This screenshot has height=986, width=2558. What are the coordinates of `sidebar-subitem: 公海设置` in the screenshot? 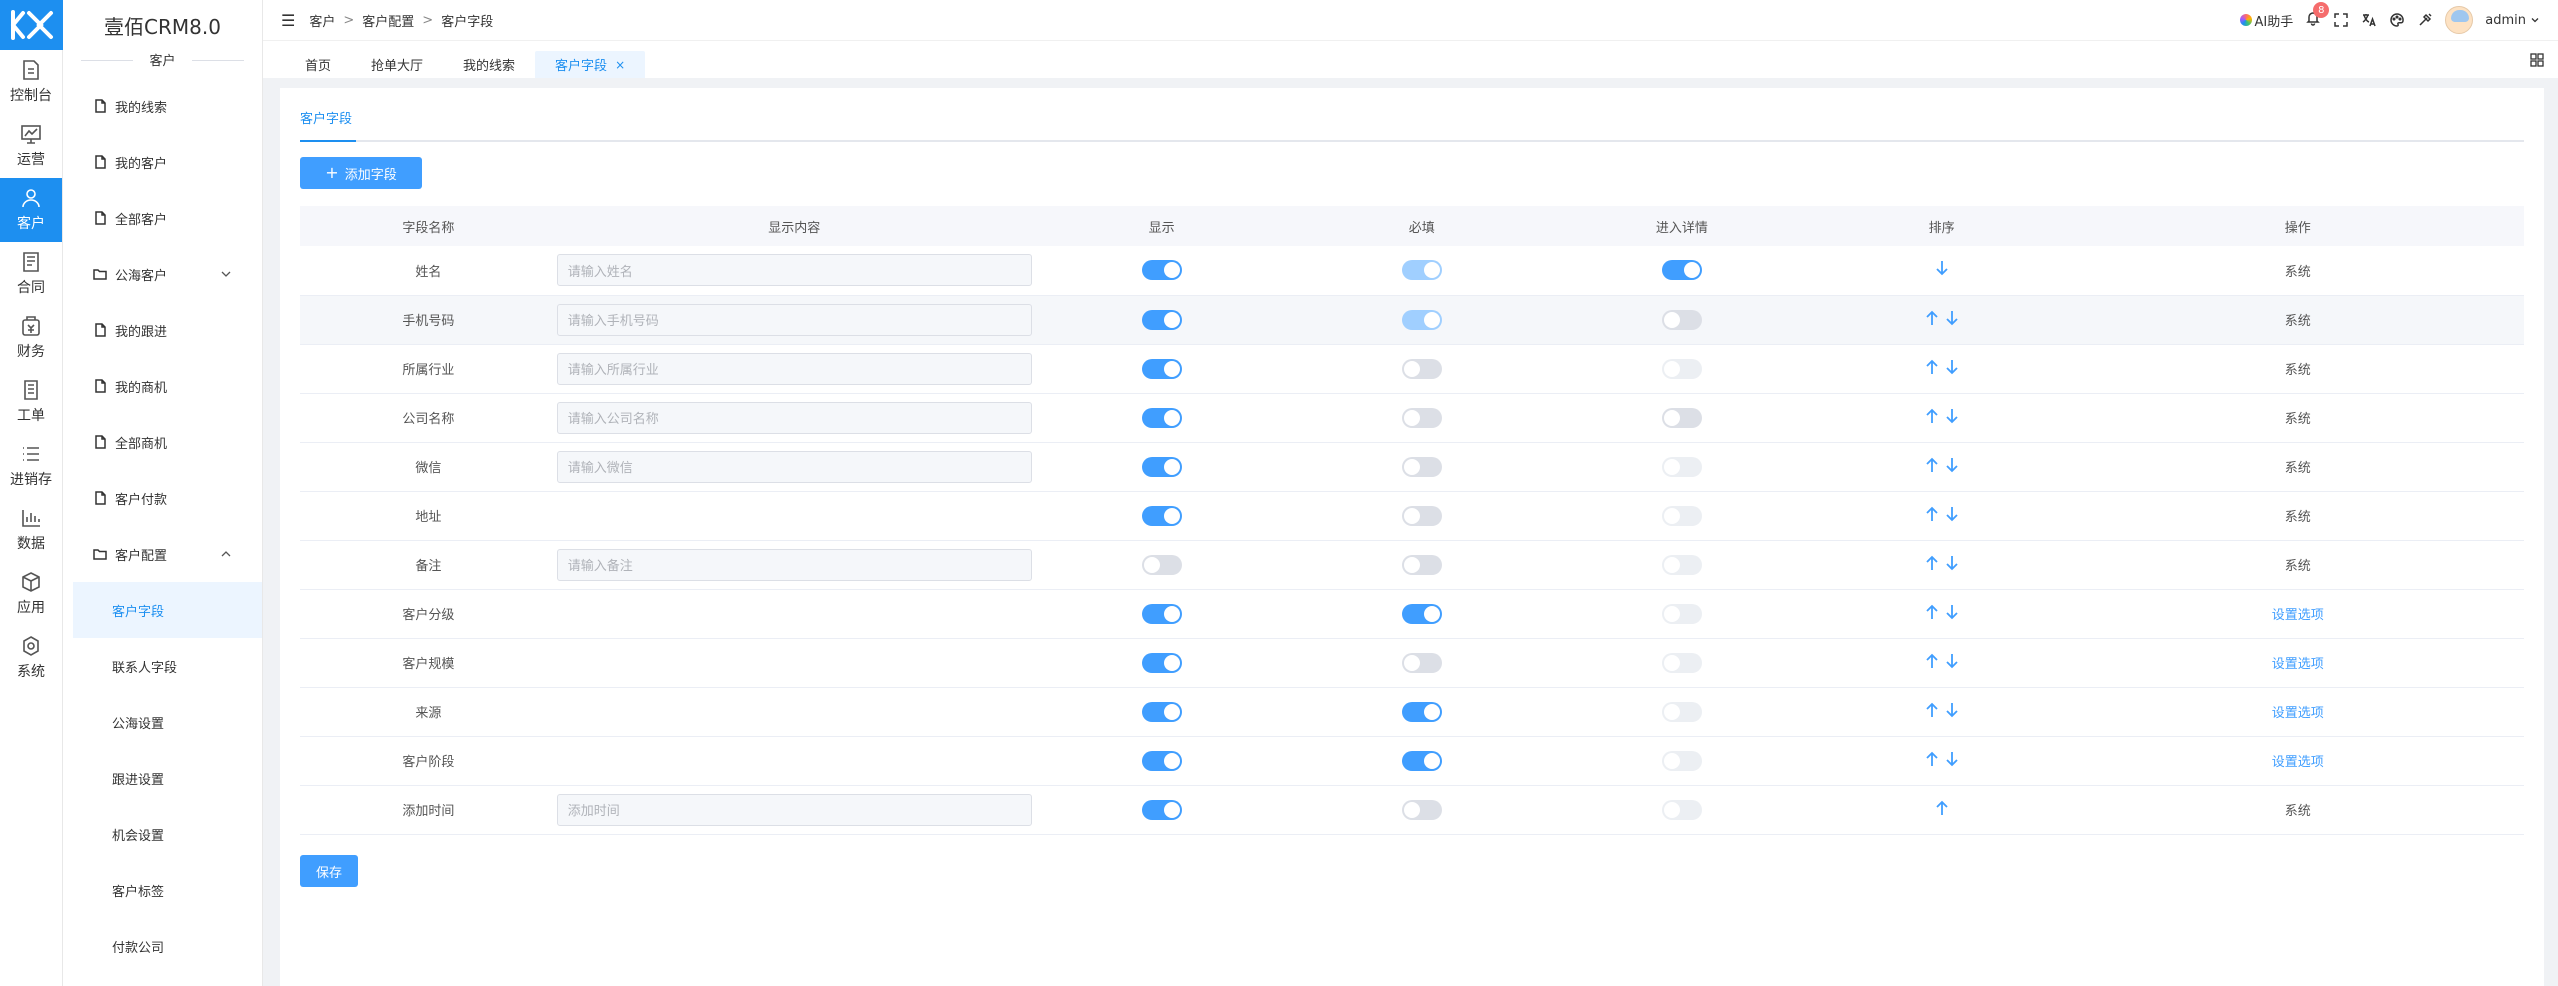 It's located at (162, 722).